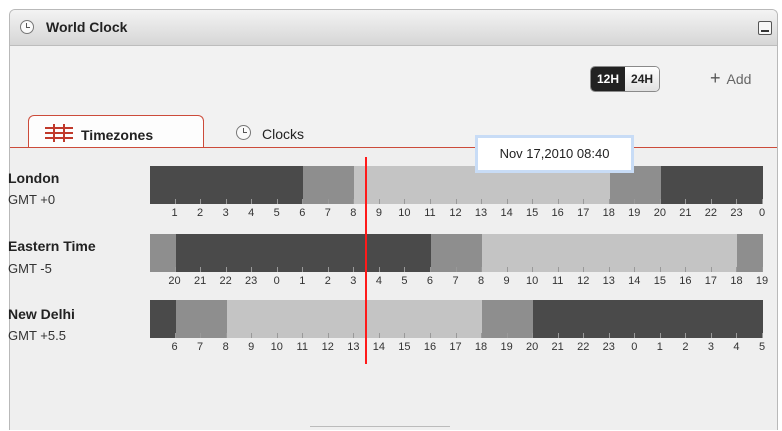 Image resolution: width=782 pixels, height=431 pixels. I want to click on zone-name: London, so click(34, 178).